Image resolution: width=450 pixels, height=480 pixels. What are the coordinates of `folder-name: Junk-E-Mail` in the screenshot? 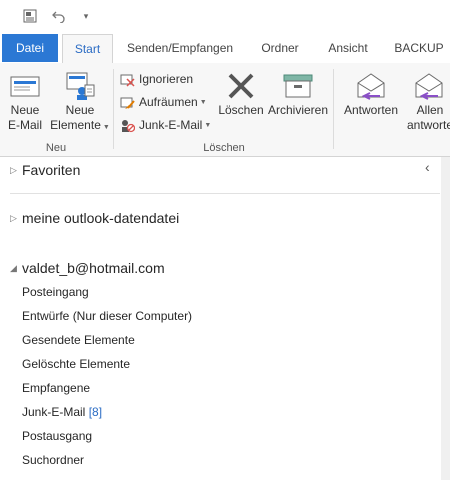 It's located at (54, 412).